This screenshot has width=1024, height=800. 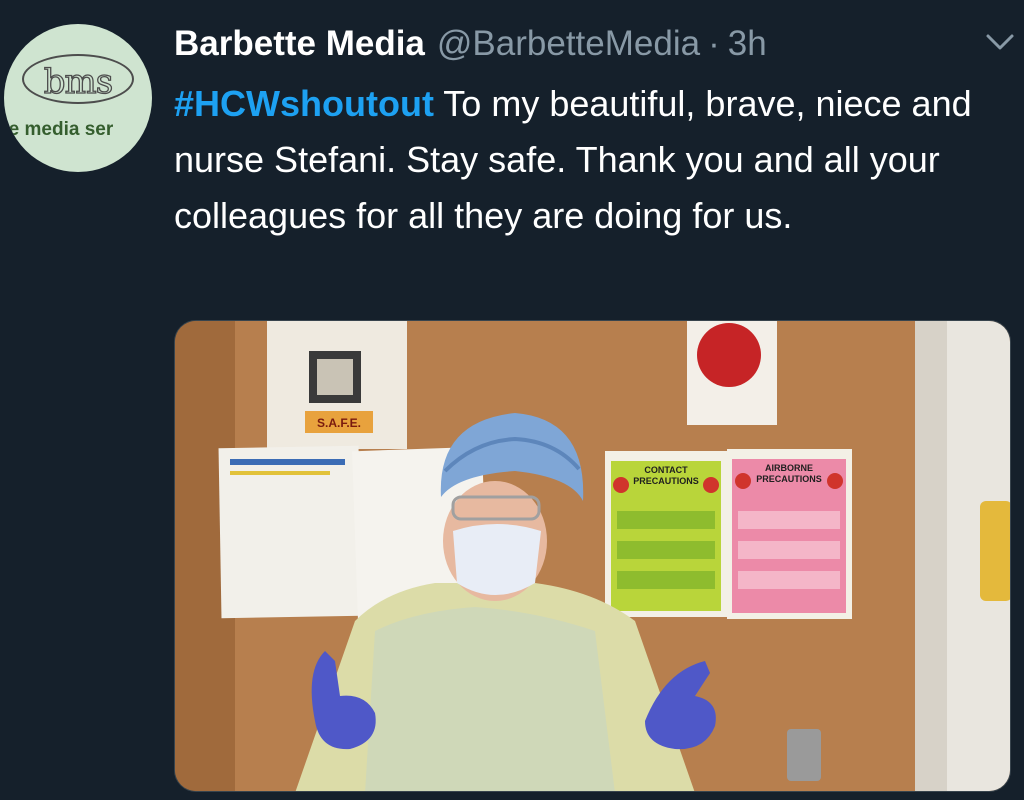 I want to click on avatar: bms tte media ser, so click(x=78, y=98).